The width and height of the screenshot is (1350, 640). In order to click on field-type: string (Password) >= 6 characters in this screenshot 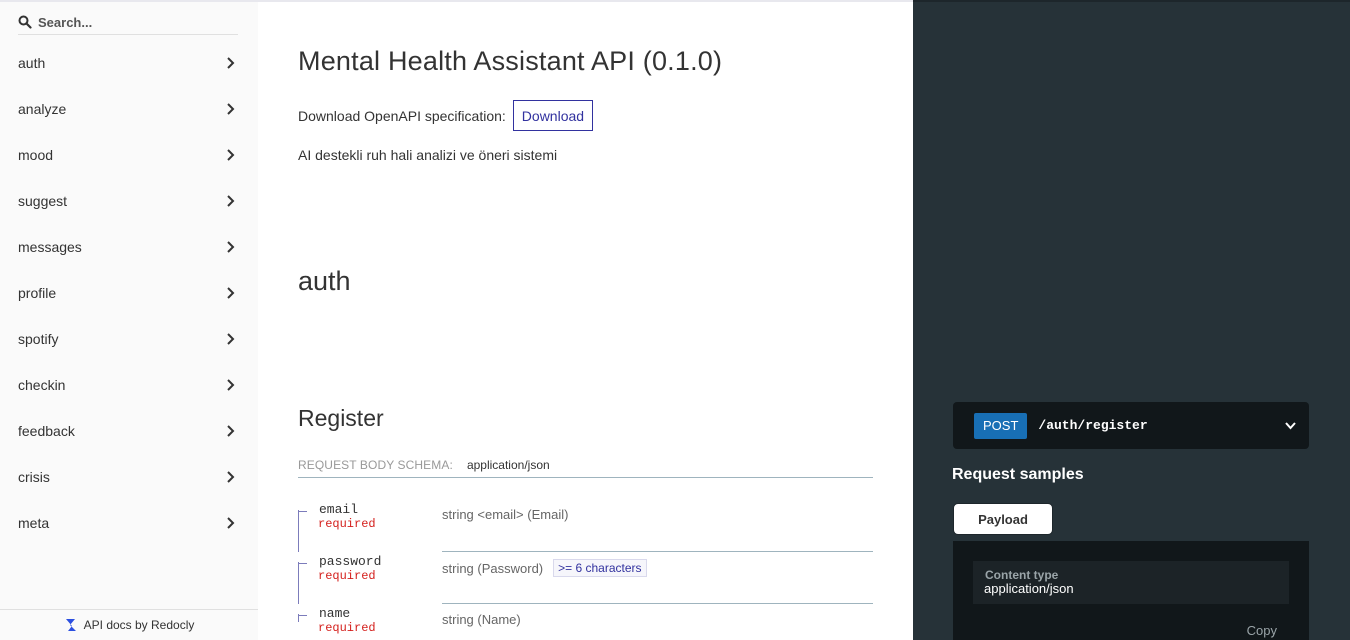, I will do `click(544, 568)`.